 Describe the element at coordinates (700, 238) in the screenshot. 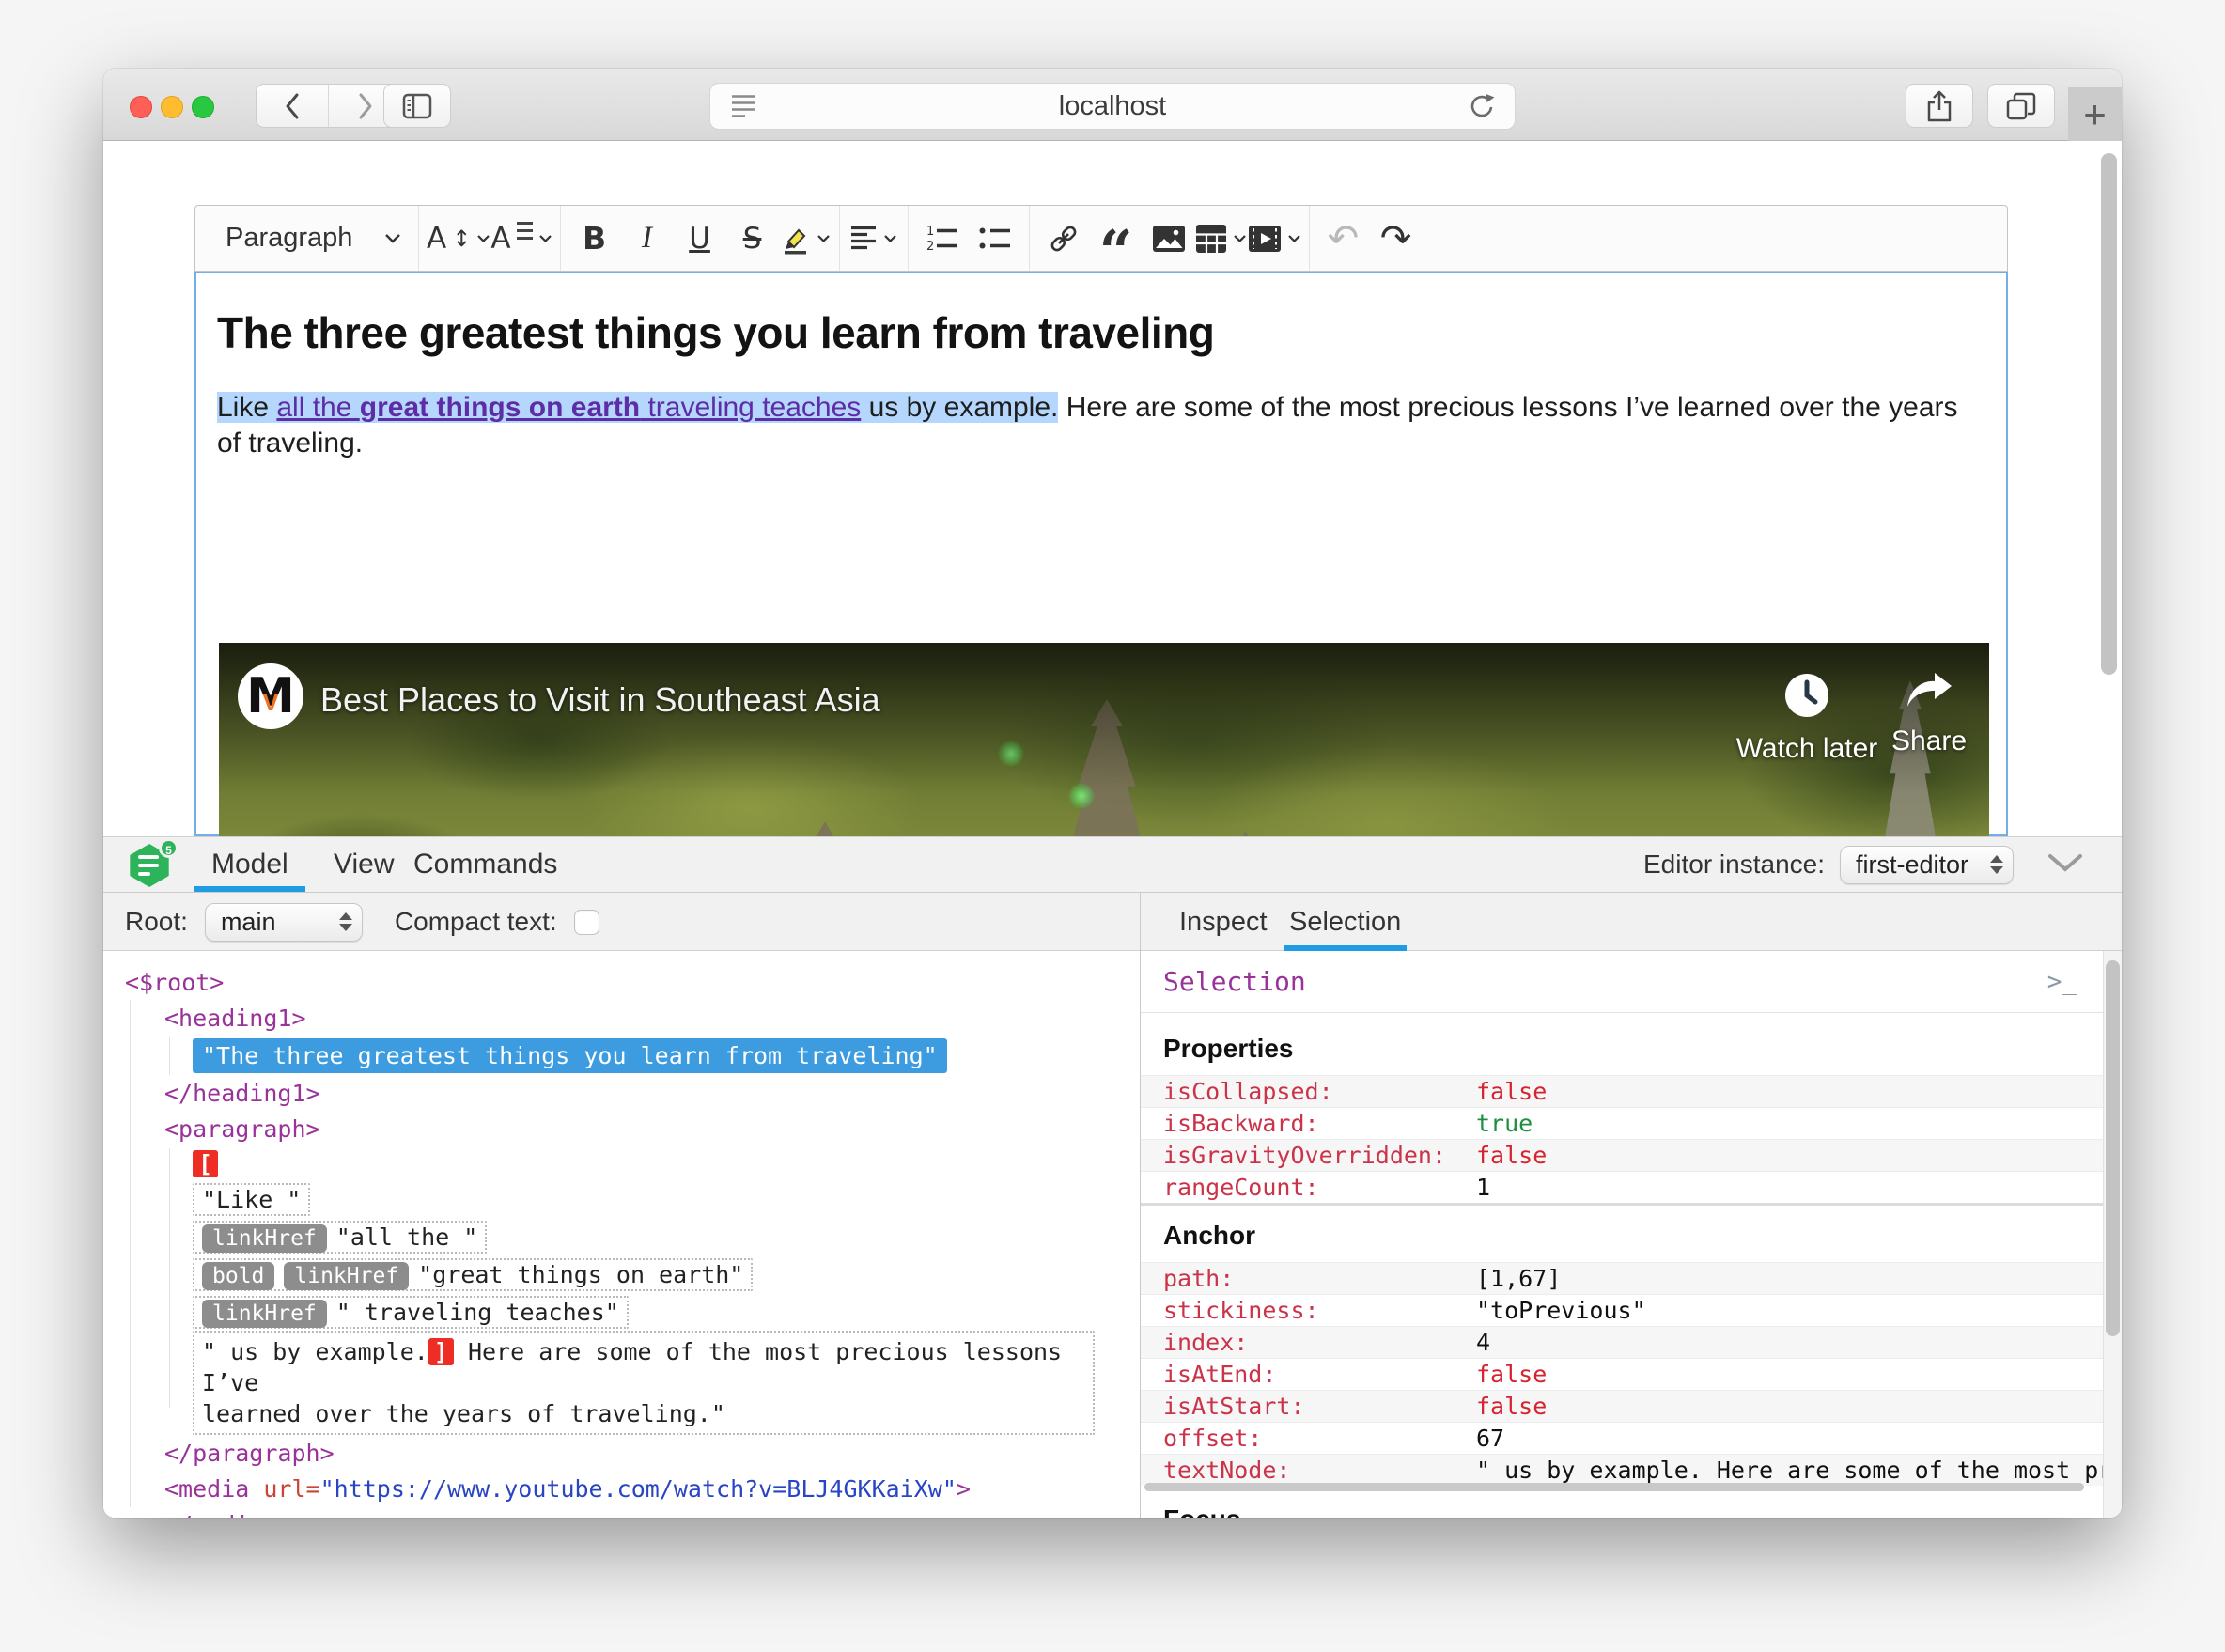

I see `underline-button: U` at that location.